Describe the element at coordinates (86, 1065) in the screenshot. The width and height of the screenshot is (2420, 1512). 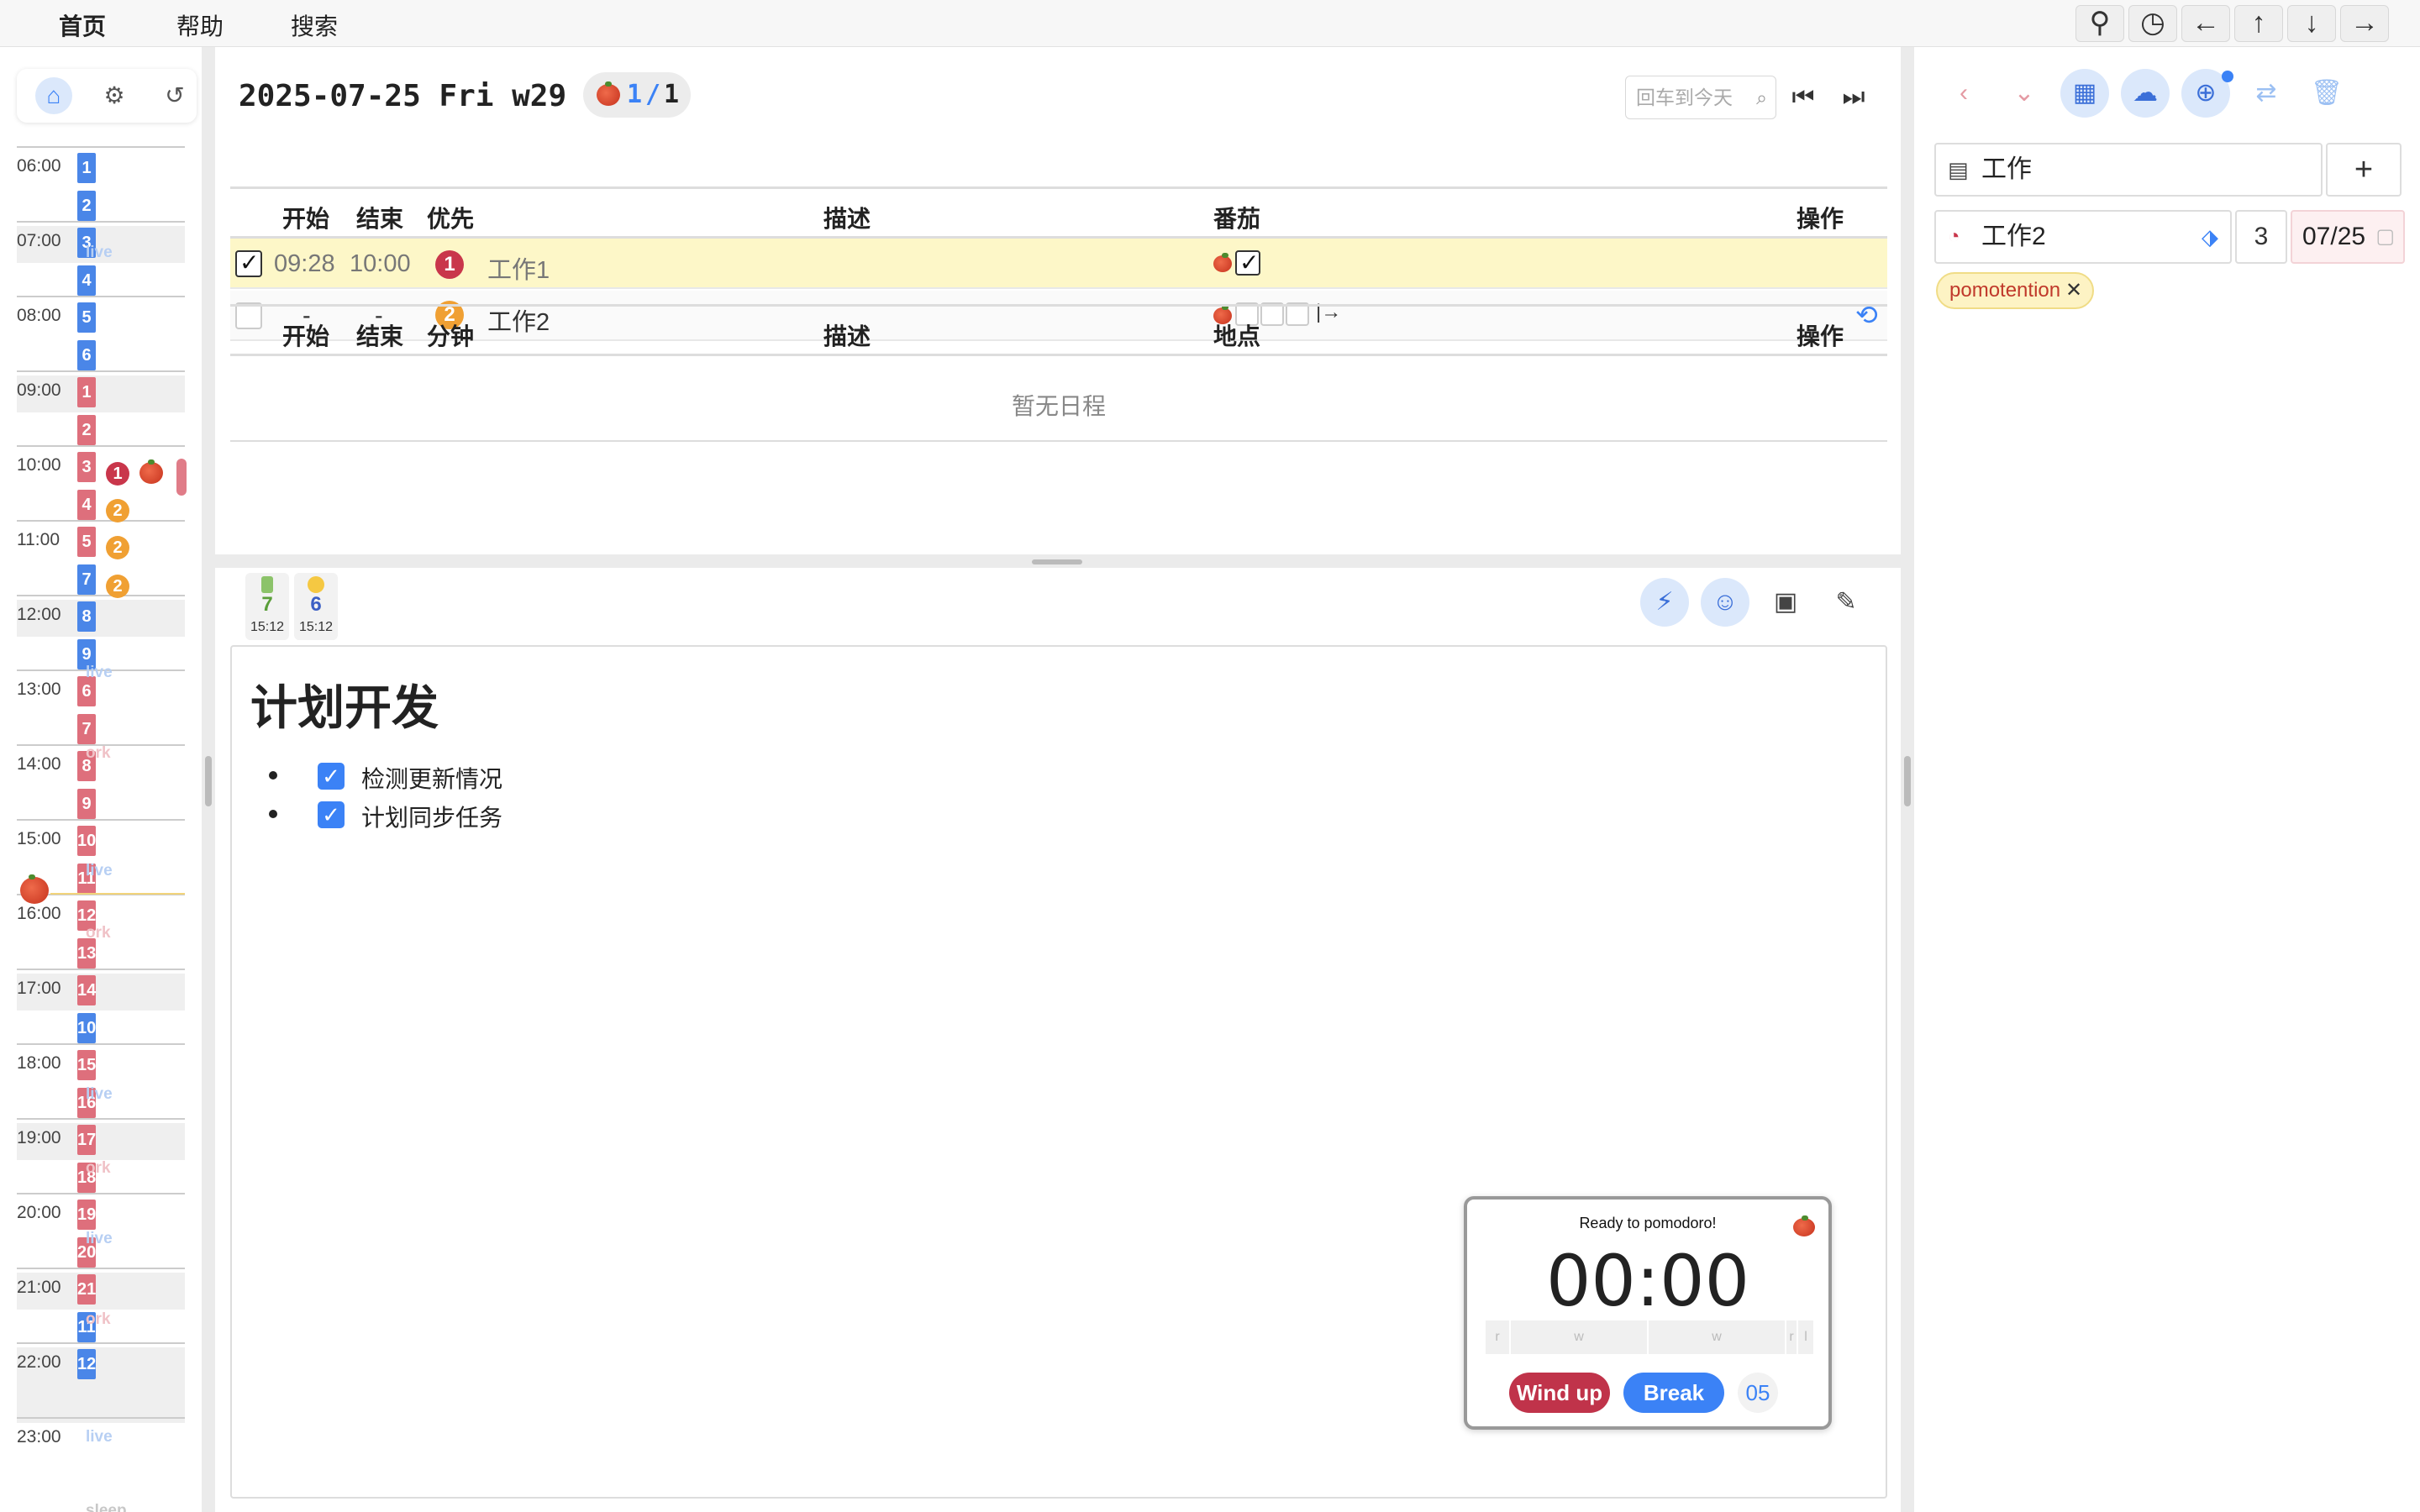
I see `timeline-slot: 15` at that location.